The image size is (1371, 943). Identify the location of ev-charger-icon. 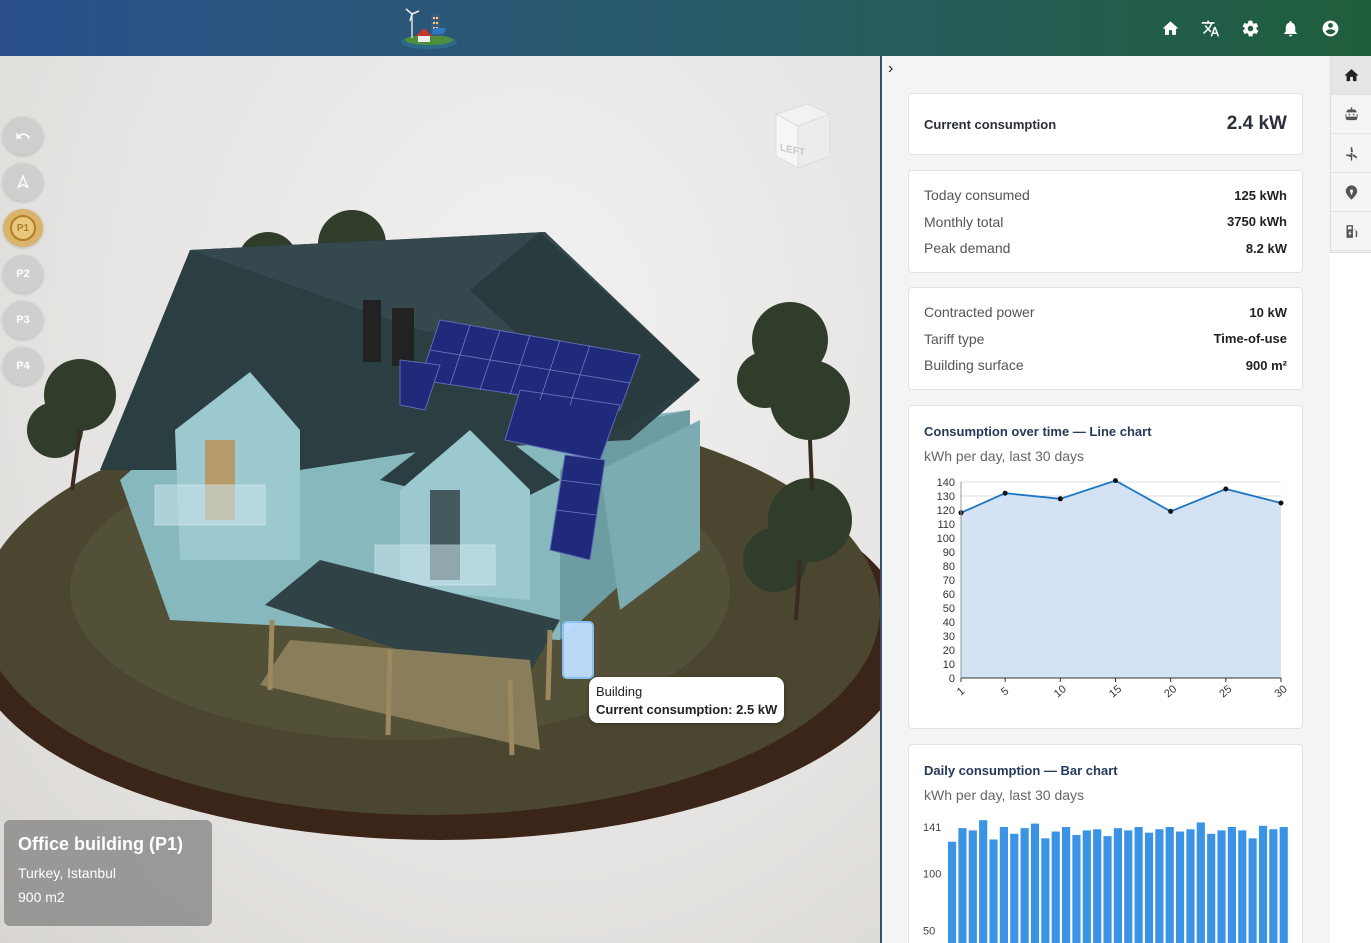
(1351, 231).